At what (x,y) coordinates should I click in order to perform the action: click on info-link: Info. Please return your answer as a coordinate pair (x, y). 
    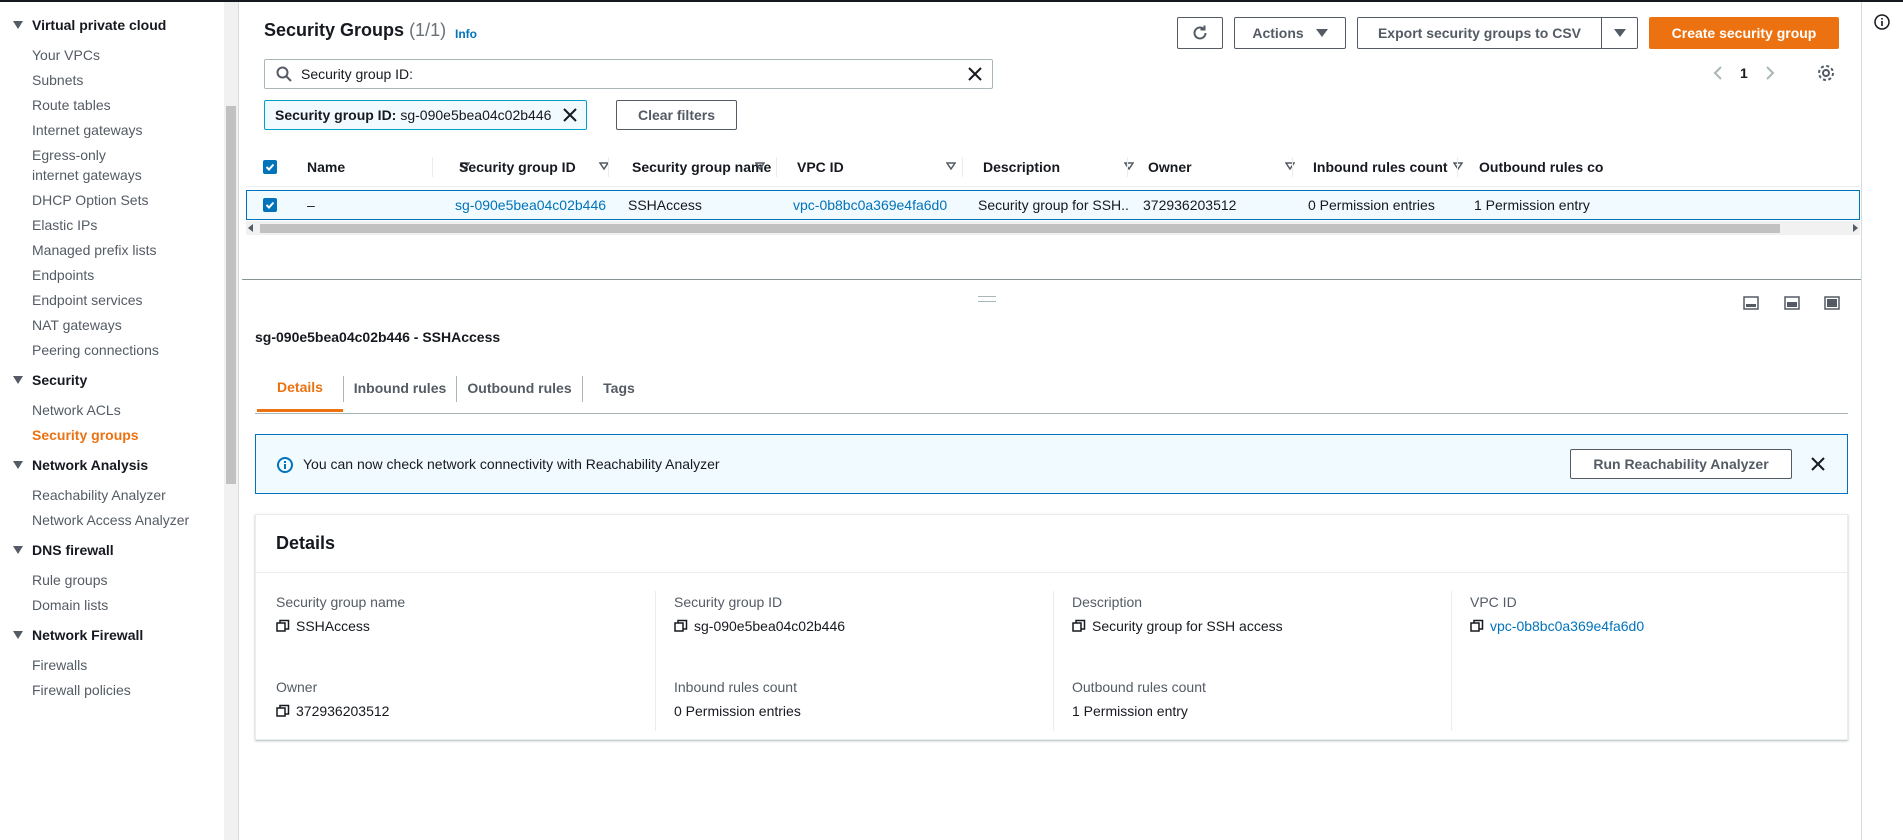
    Looking at the image, I should click on (466, 34).